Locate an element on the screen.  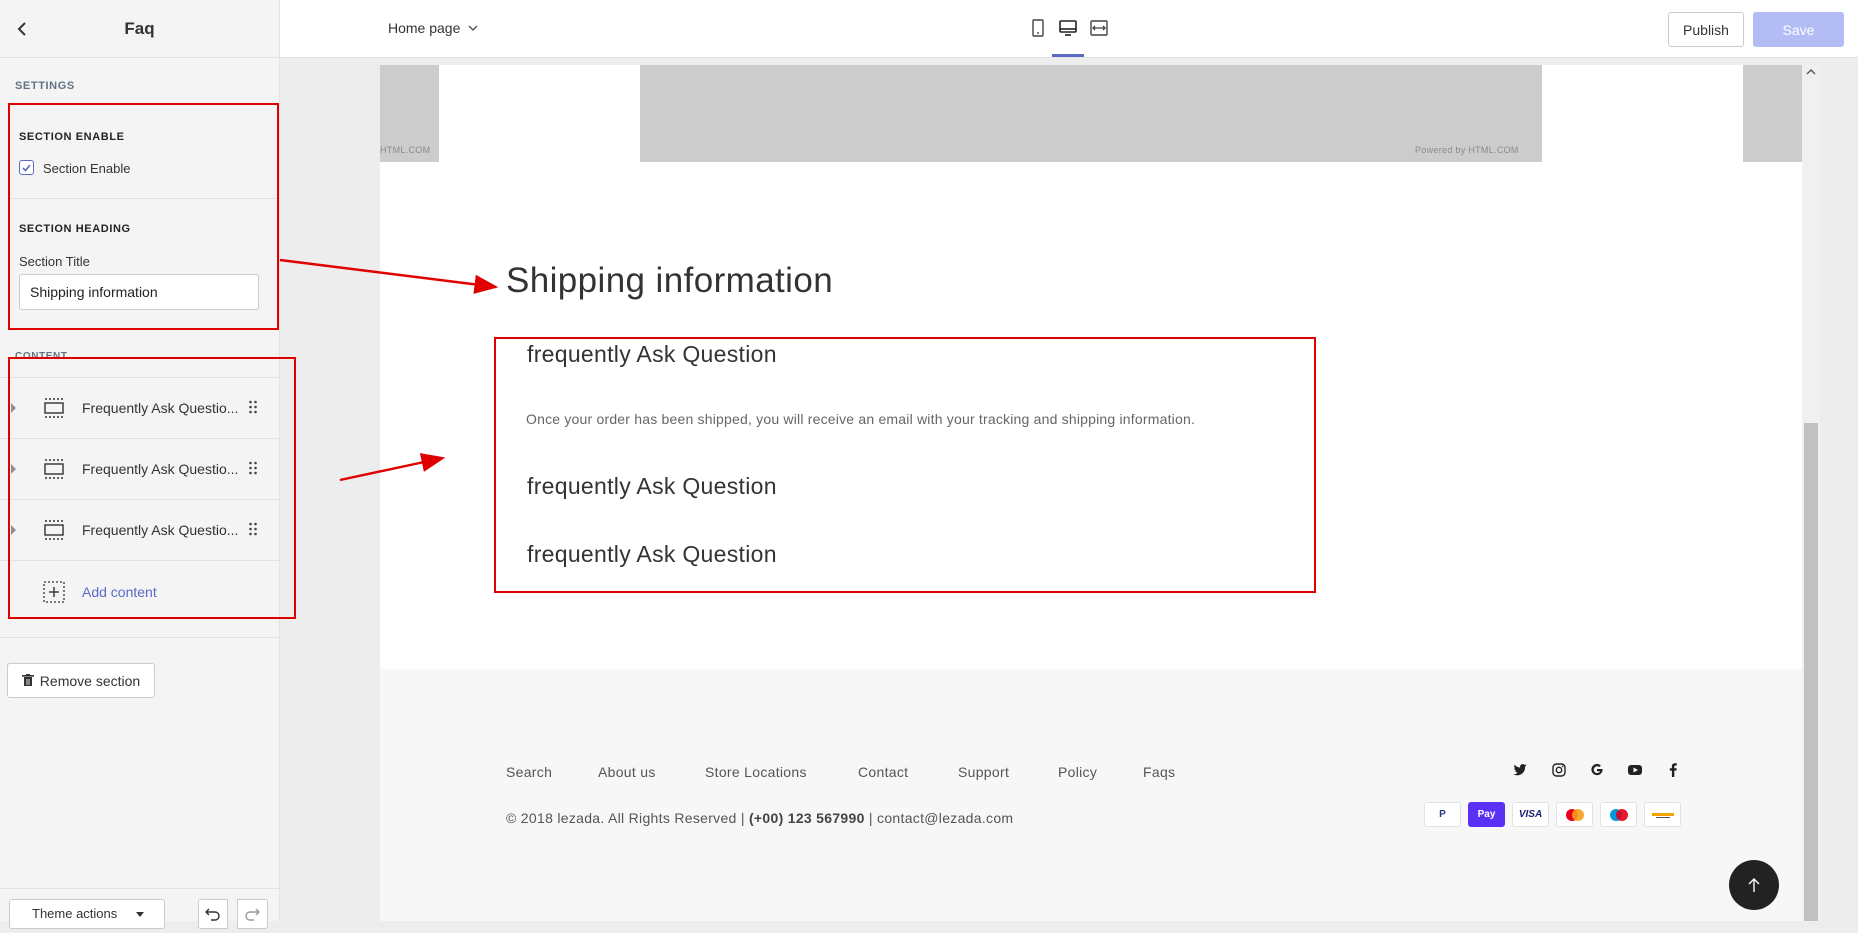
arrow-to-faq is located at coordinates (392, 467).